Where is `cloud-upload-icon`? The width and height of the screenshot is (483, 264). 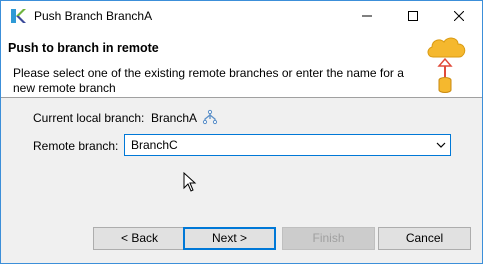 cloud-upload-icon is located at coordinates (446, 65).